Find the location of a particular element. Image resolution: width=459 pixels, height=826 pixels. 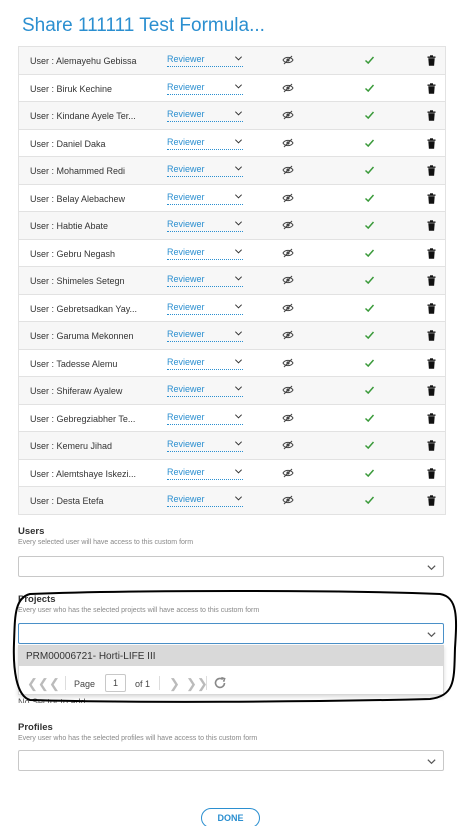

prev-page-icon: ❮ is located at coordinates (54, 683).